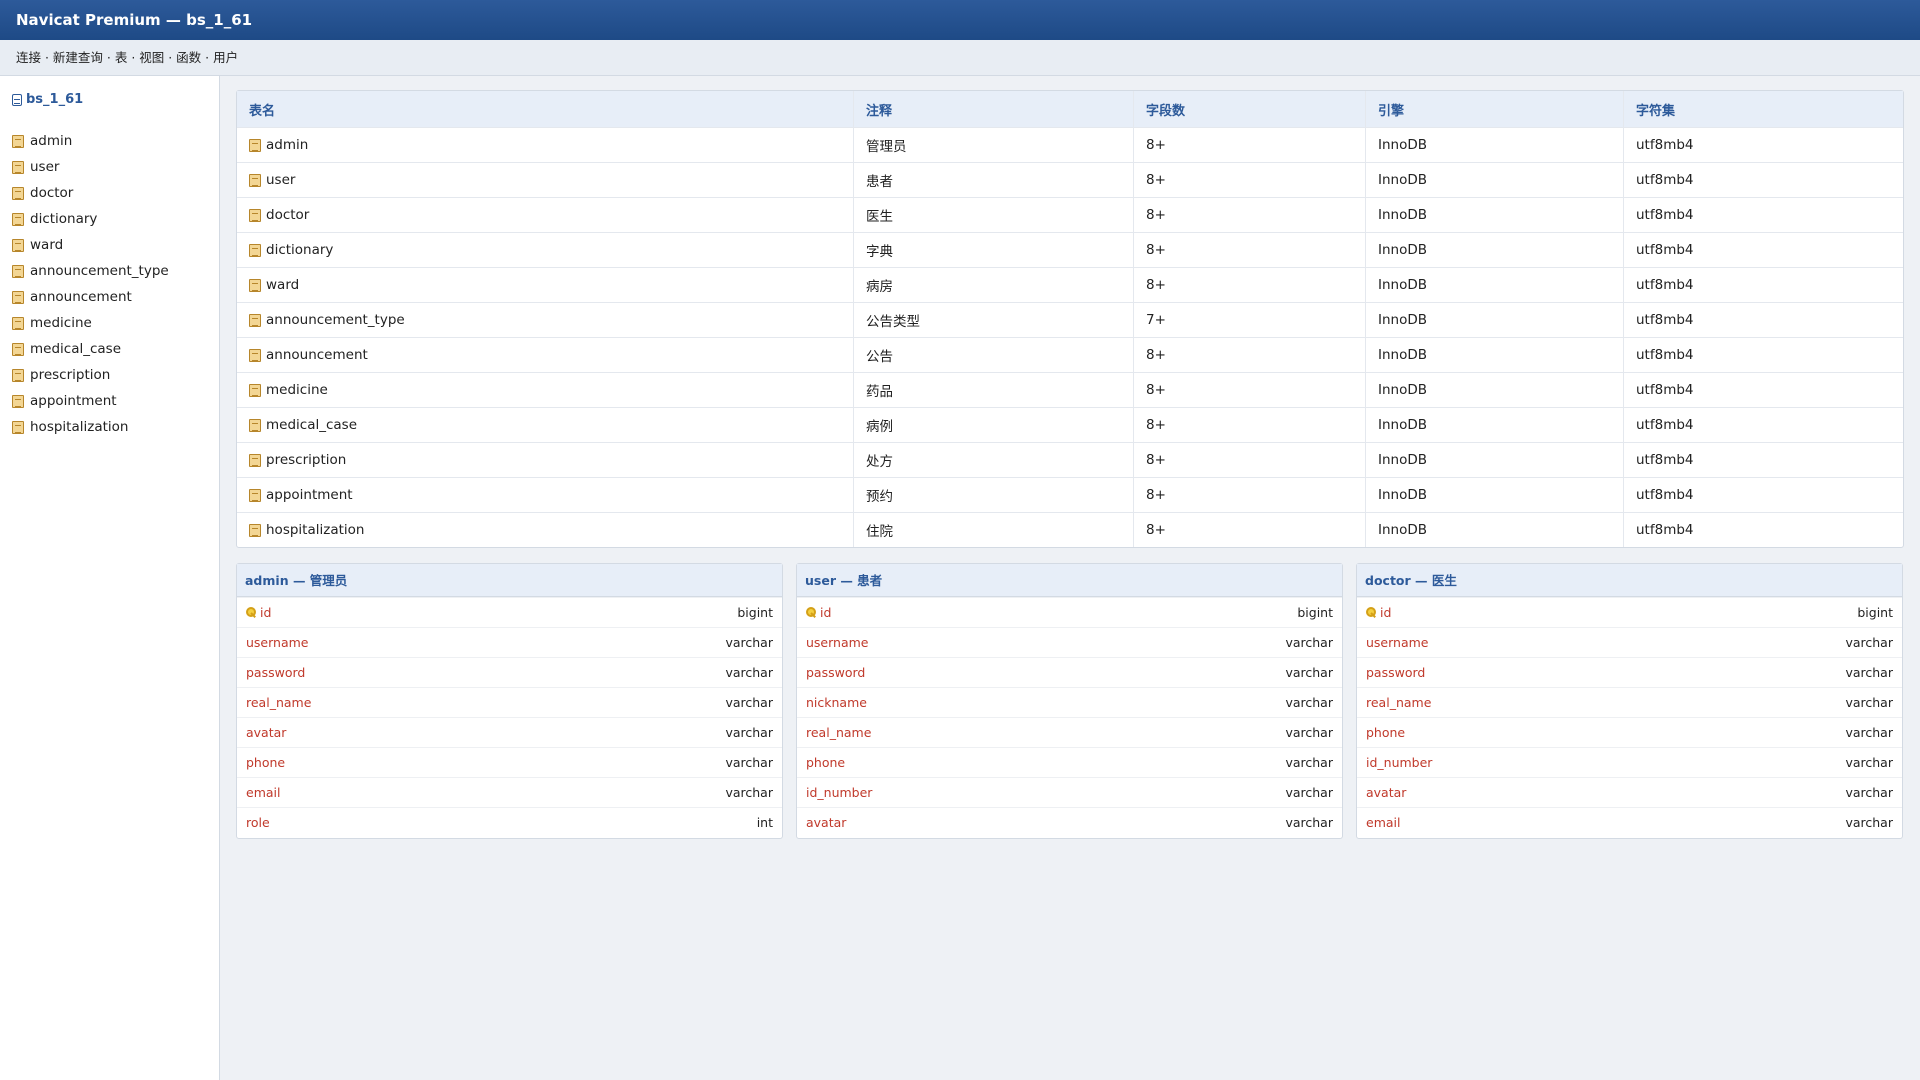 The image size is (1920, 1080). What do you see at coordinates (297, 390) in the screenshot?
I see `cell-text: medicine` at bounding box center [297, 390].